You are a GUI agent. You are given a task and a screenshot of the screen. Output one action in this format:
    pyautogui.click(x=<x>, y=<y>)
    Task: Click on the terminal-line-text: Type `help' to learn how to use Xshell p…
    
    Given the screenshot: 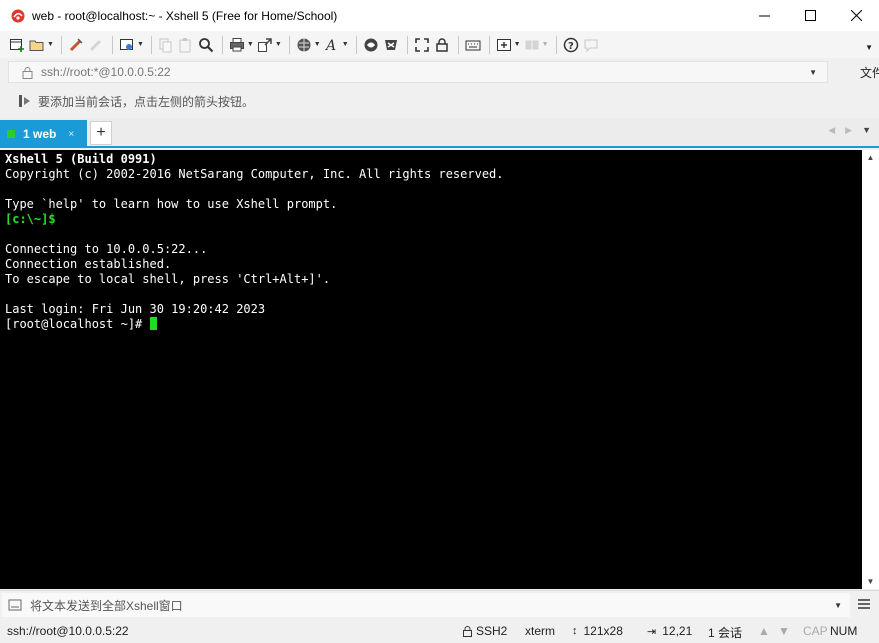 What is the action you would take?
    pyautogui.click(x=171, y=204)
    